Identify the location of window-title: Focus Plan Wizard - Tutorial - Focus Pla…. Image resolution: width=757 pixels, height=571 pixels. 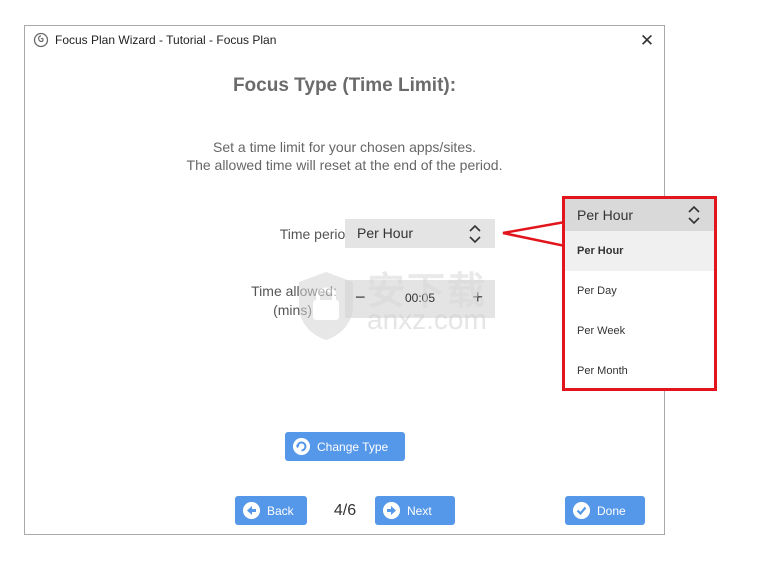
(166, 40).